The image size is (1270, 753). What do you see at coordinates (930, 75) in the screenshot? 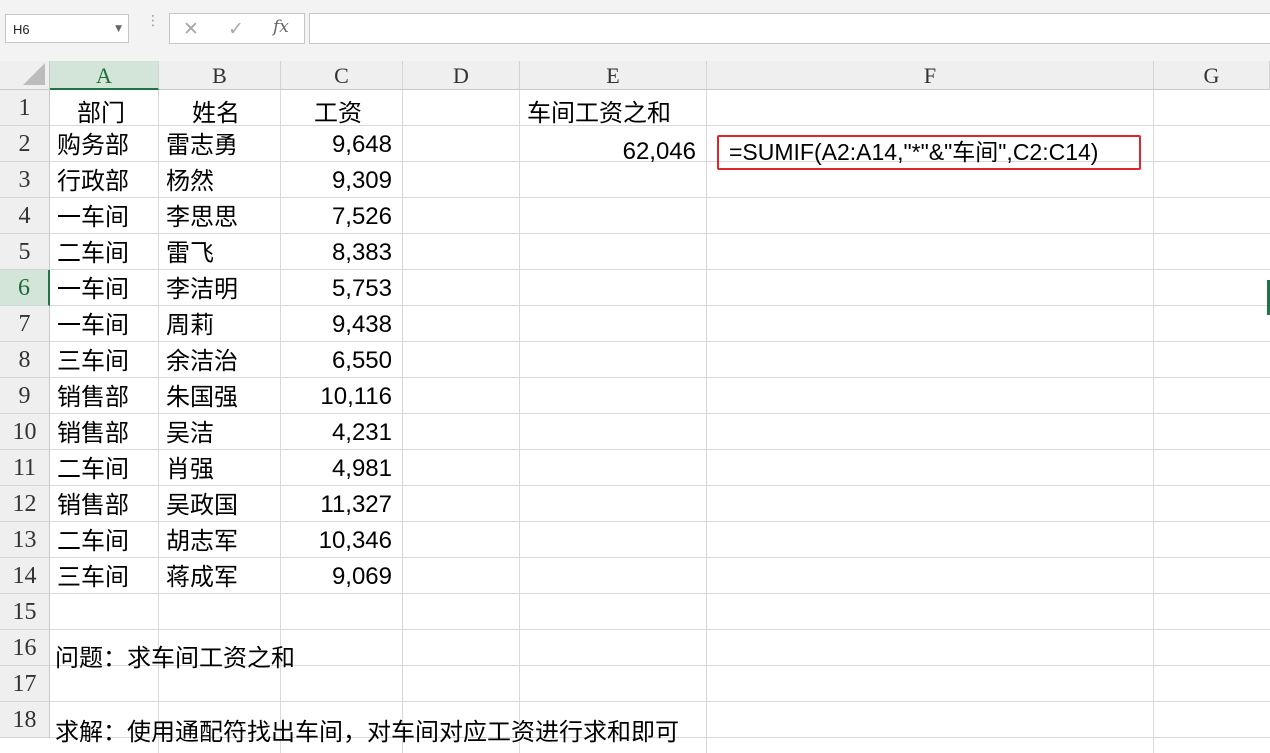
I see `column-header-f: F` at bounding box center [930, 75].